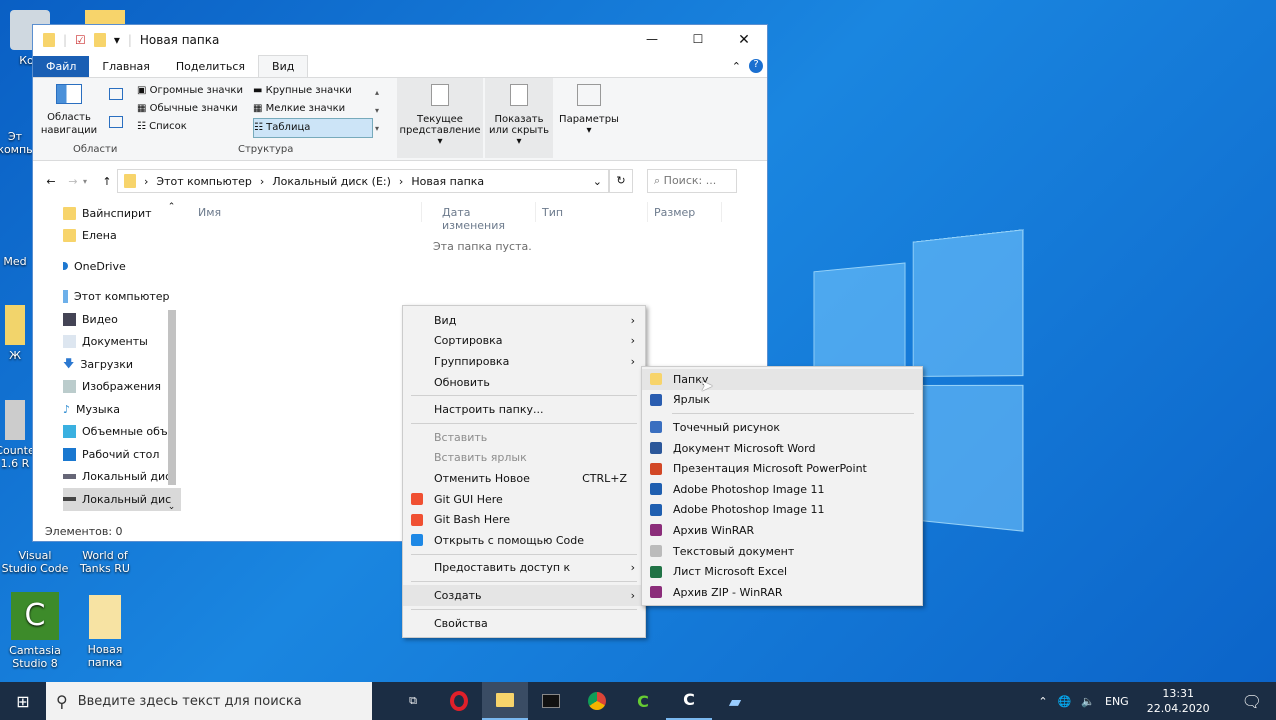 Image resolution: width=1276 pixels, height=720 pixels. What do you see at coordinates (73, 181) in the screenshot?
I see `forward-button: →` at bounding box center [73, 181].